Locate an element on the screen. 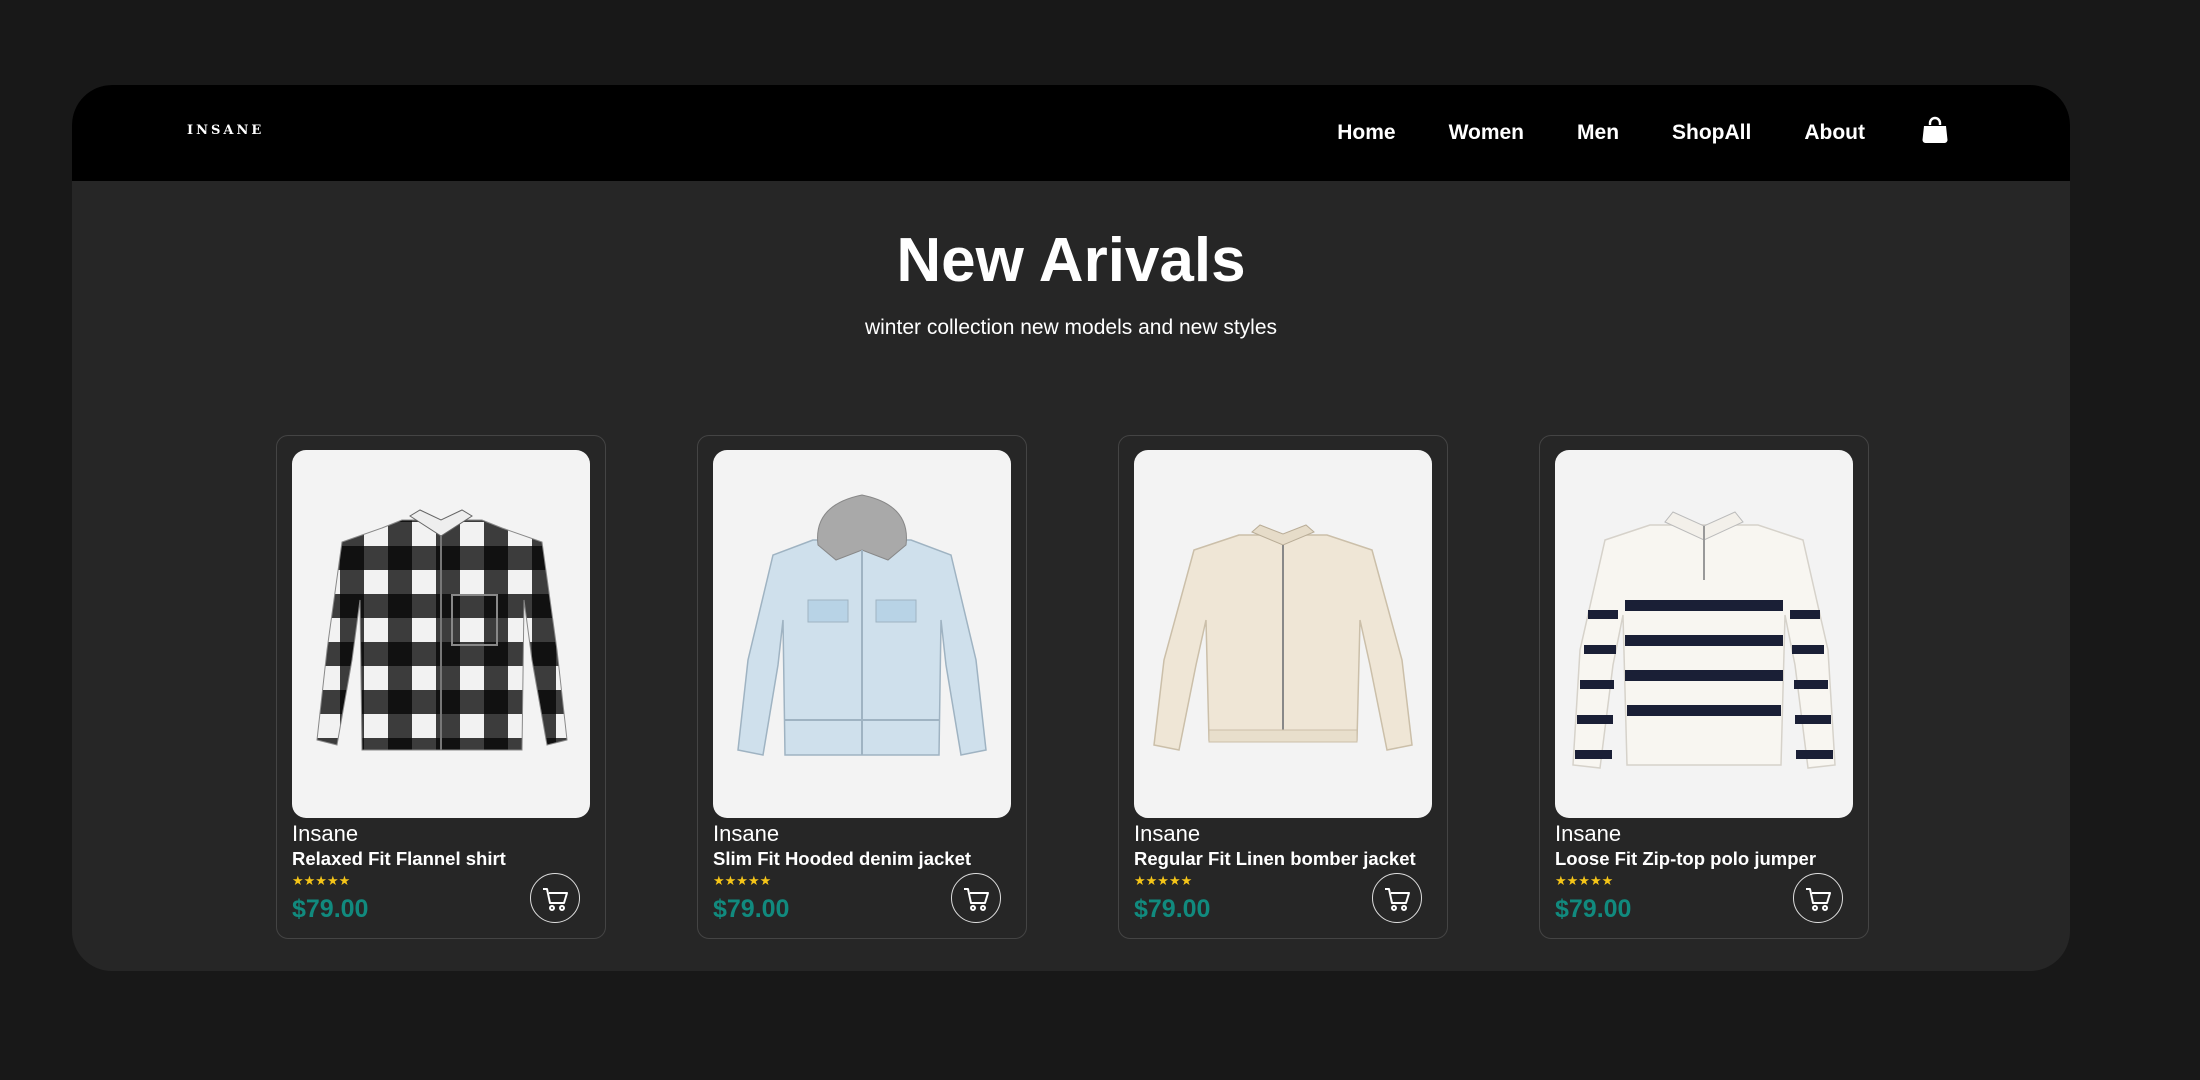 This screenshot has height=1080, width=2200. nav-menu: Home Women Men ShopAll About is located at coordinates (1601, 133).